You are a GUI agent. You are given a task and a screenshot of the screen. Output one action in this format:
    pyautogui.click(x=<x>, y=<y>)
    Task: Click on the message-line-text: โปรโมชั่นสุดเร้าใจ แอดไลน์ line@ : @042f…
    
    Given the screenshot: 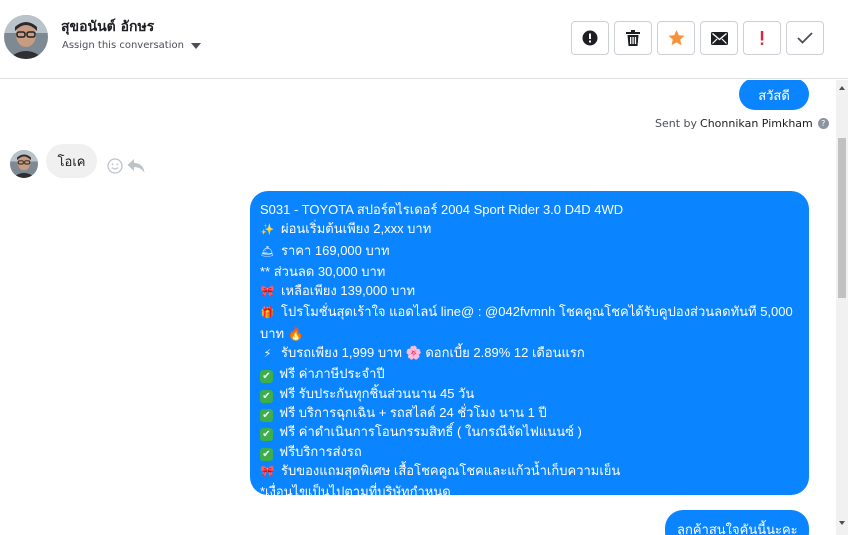 What is the action you would take?
    pyautogui.click(x=526, y=322)
    